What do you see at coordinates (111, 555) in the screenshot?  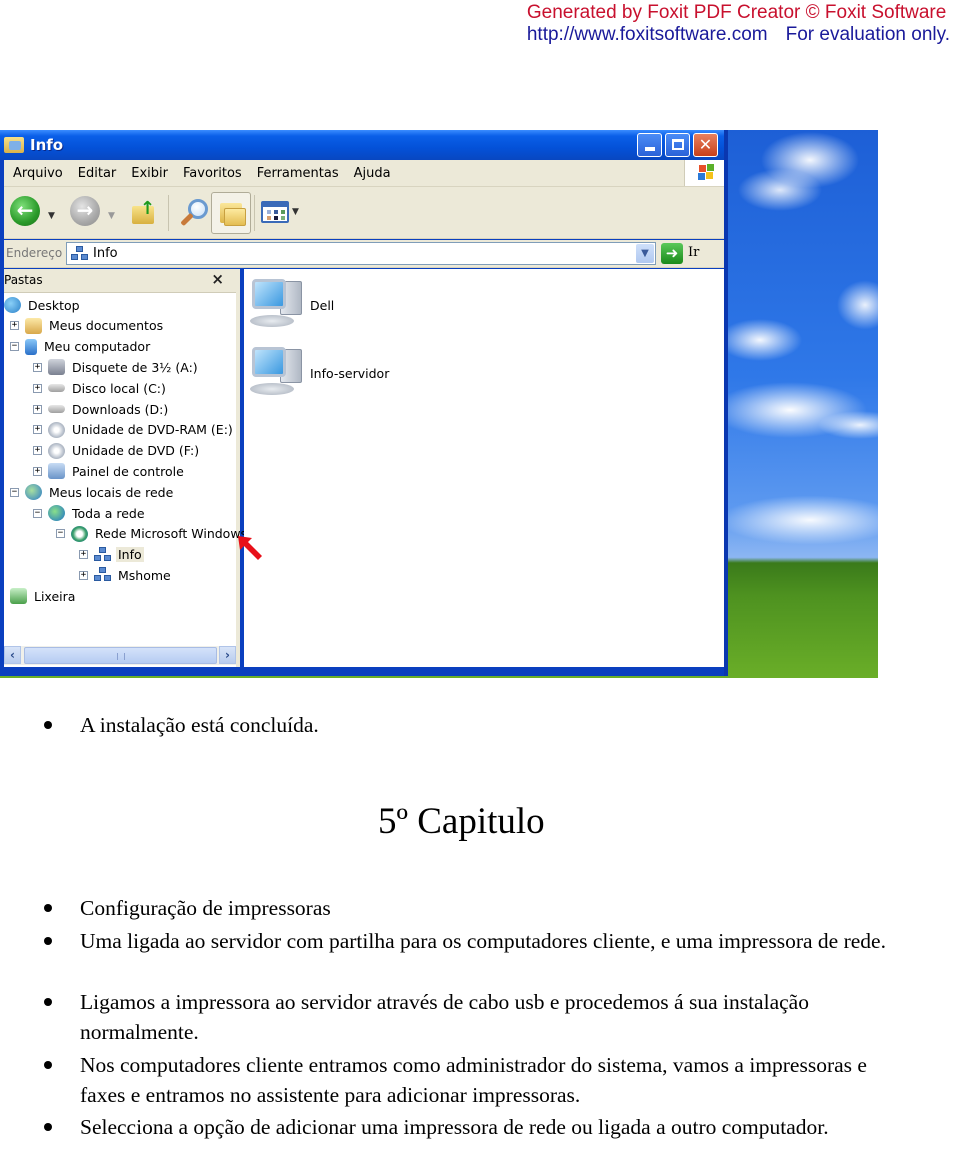 I see `tree-item: + Info` at bounding box center [111, 555].